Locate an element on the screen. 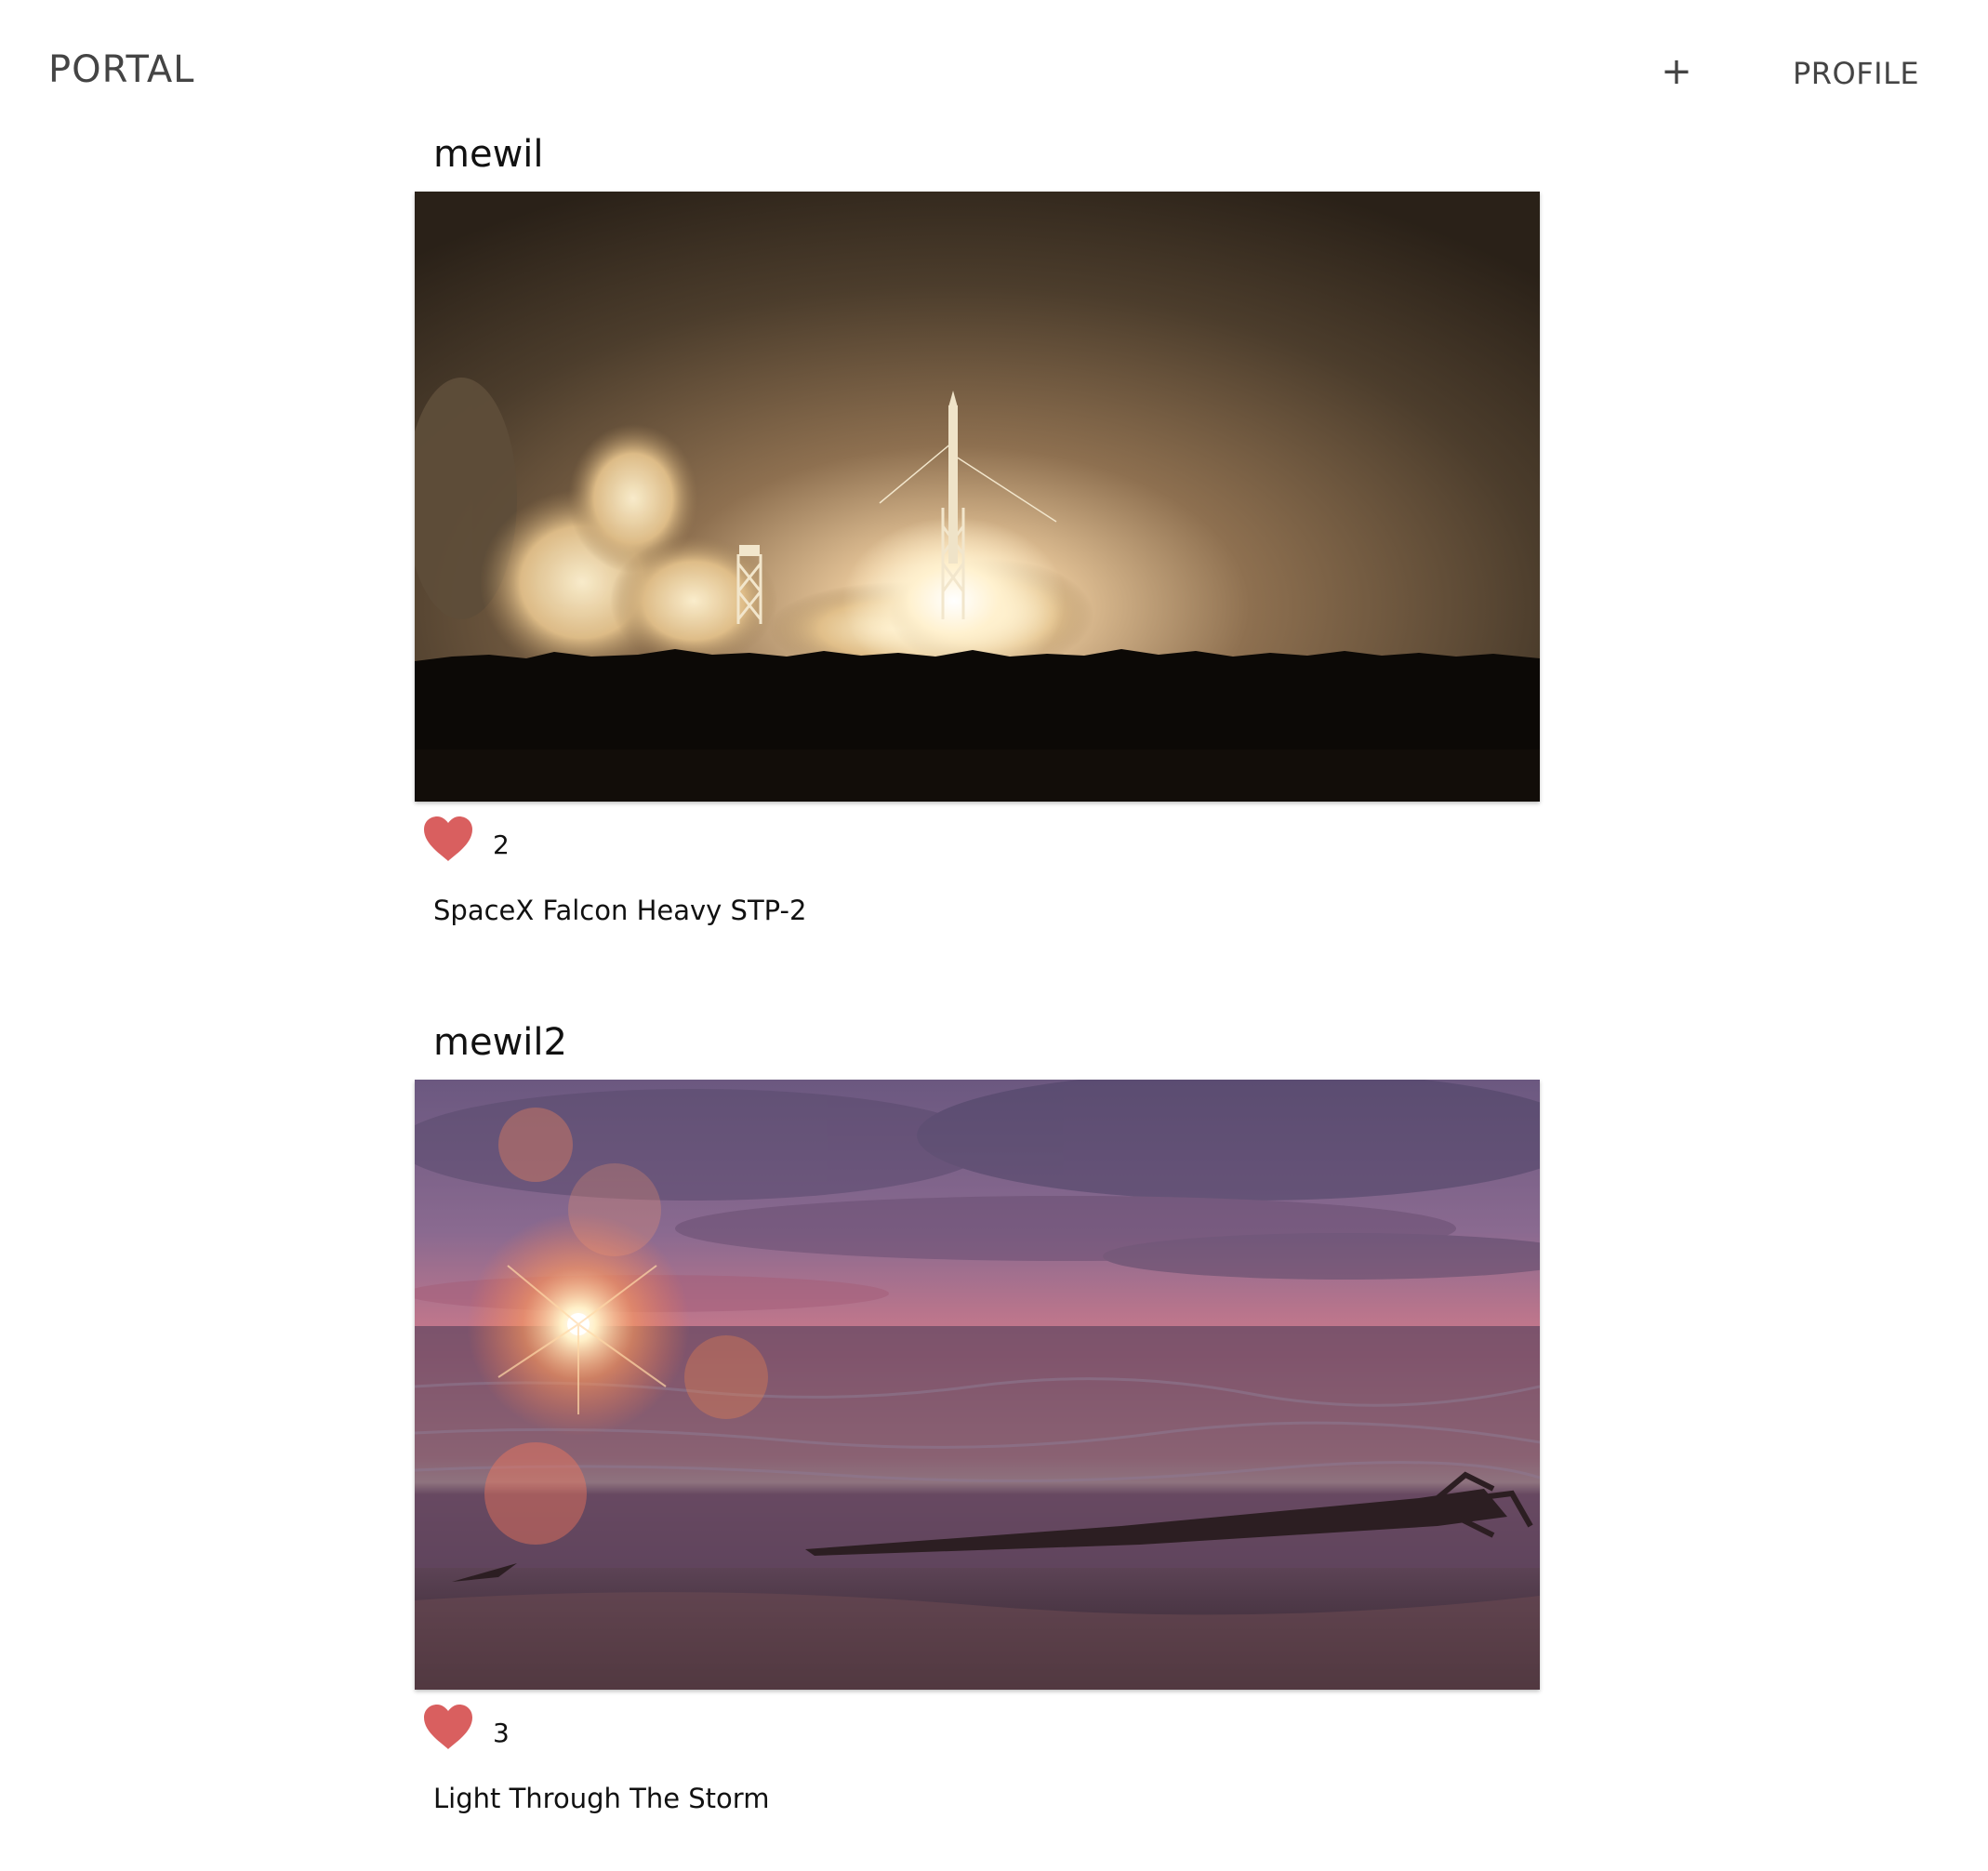  brand-logo: PORTAL is located at coordinates (121, 69).